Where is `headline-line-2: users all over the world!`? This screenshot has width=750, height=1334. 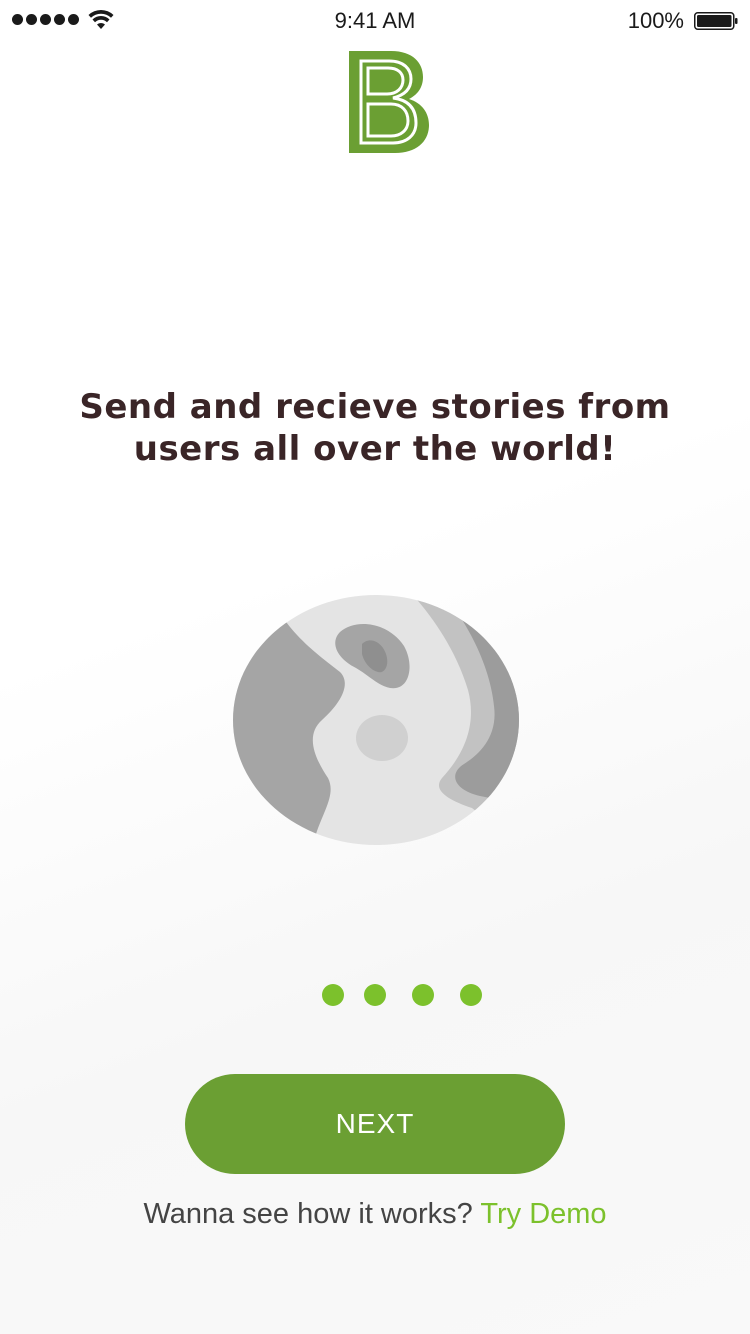 headline-line-2: users all over the world! is located at coordinates (375, 449).